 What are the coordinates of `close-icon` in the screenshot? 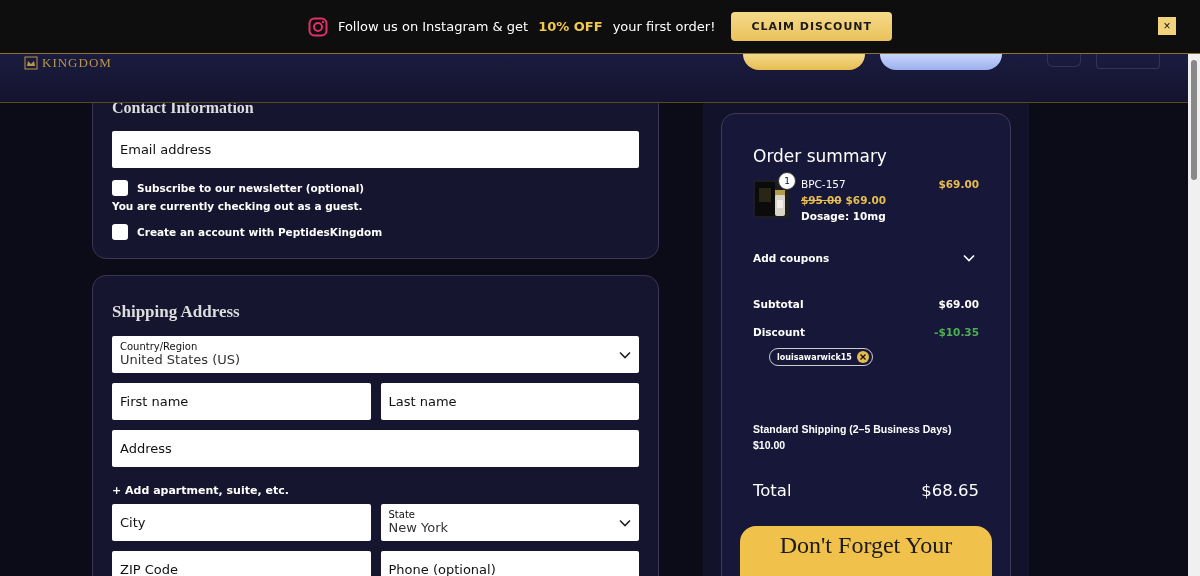 It's located at (862, 357).